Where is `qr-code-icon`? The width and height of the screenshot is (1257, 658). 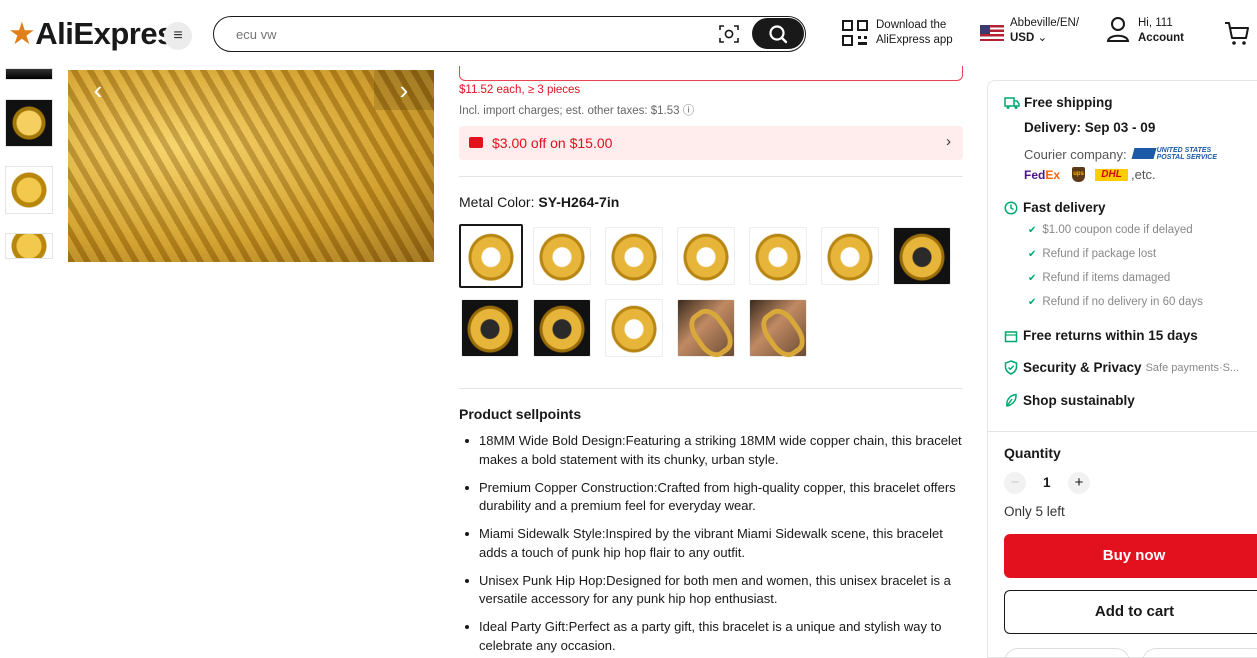 qr-code-icon is located at coordinates (855, 33).